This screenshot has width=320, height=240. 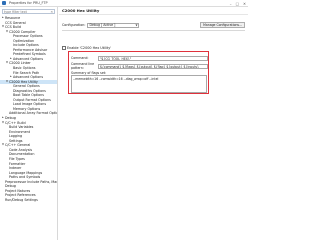 I want to click on configuration-value: Debug [ Active ], so click(x=102, y=25).